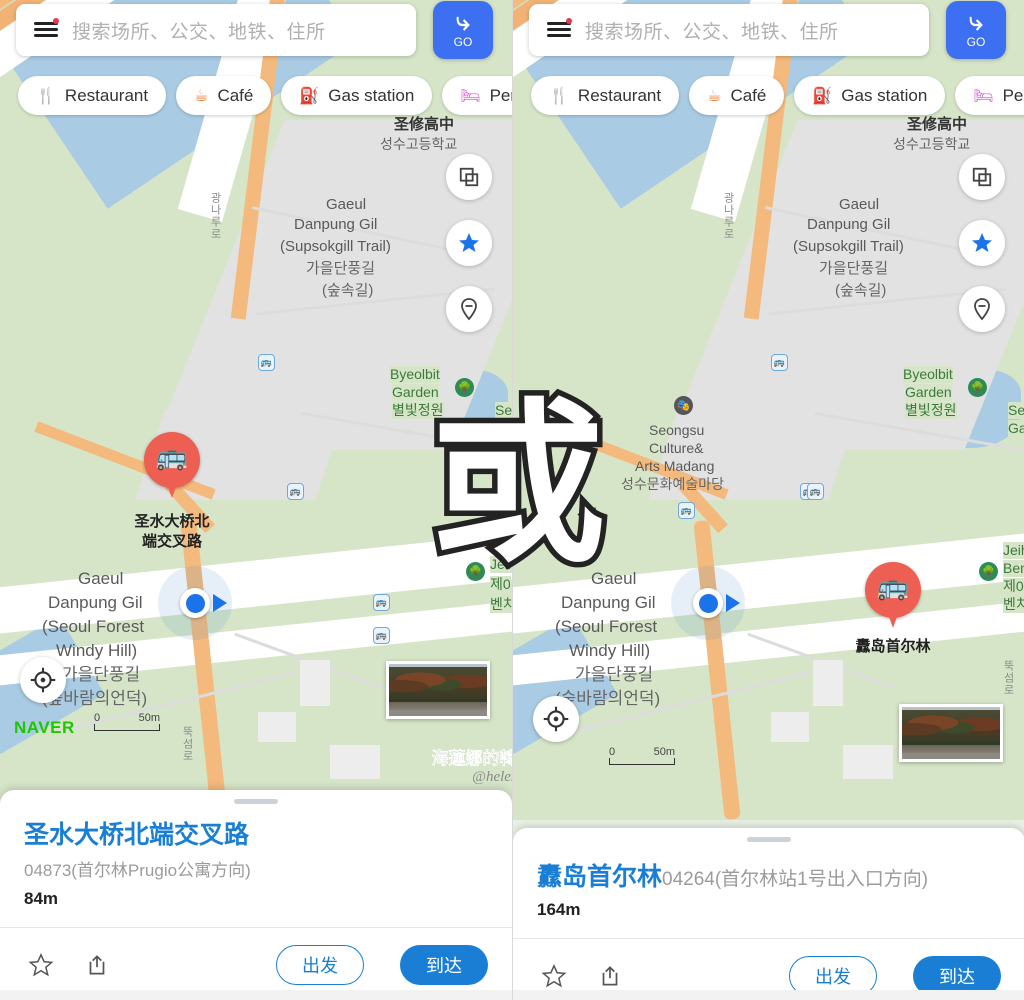  Describe the element at coordinates (235, 95) in the screenshot. I see `chip-cafe-label: Café` at that location.